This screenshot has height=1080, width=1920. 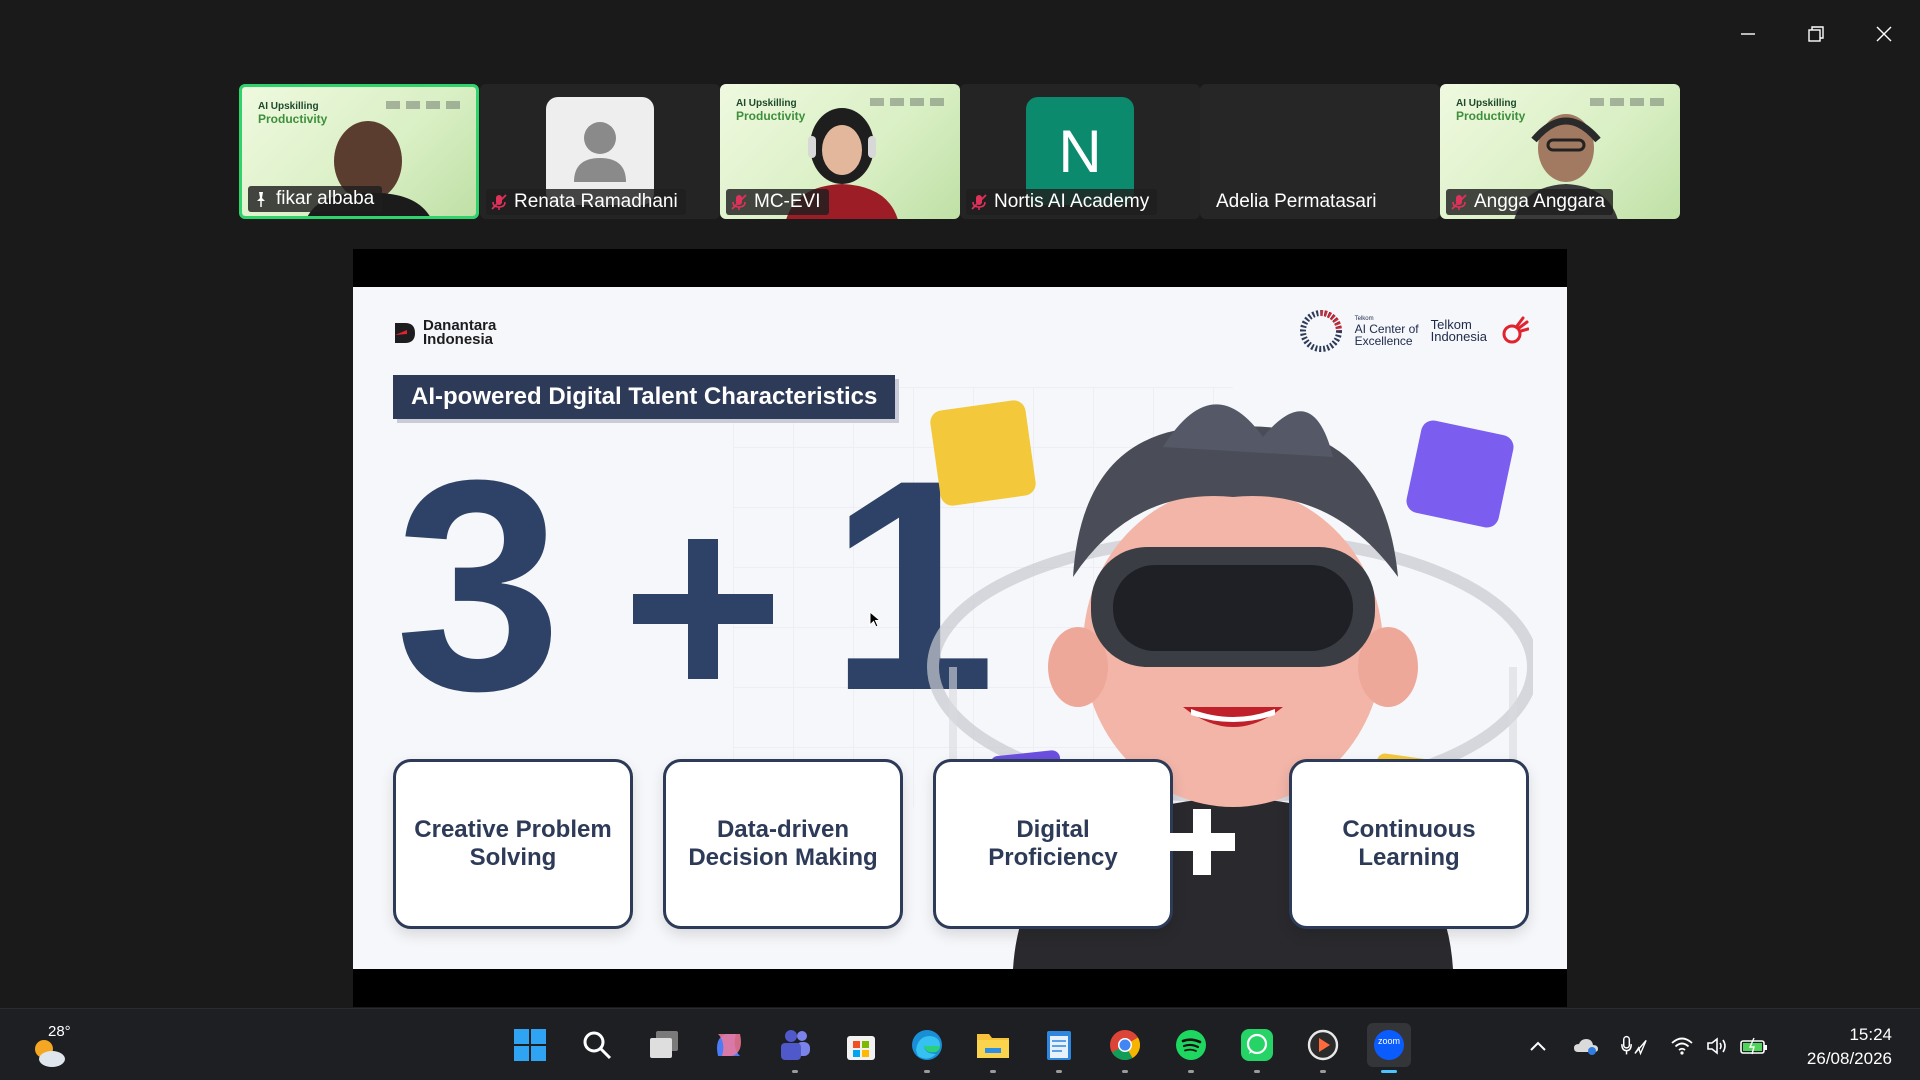 I want to click on edge-button, so click(x=927, y=1048).